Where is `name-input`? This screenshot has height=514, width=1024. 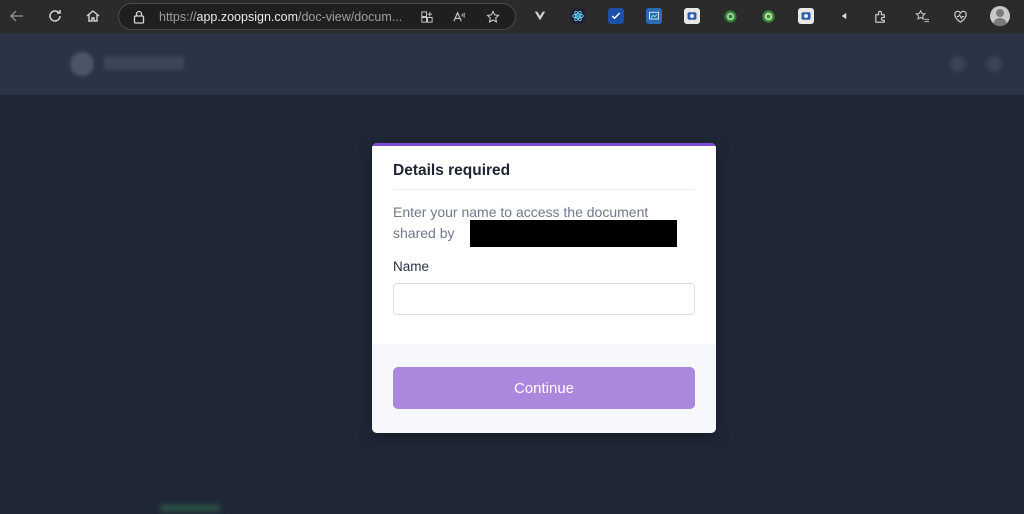 name-input is located at coordinates (544, 299).